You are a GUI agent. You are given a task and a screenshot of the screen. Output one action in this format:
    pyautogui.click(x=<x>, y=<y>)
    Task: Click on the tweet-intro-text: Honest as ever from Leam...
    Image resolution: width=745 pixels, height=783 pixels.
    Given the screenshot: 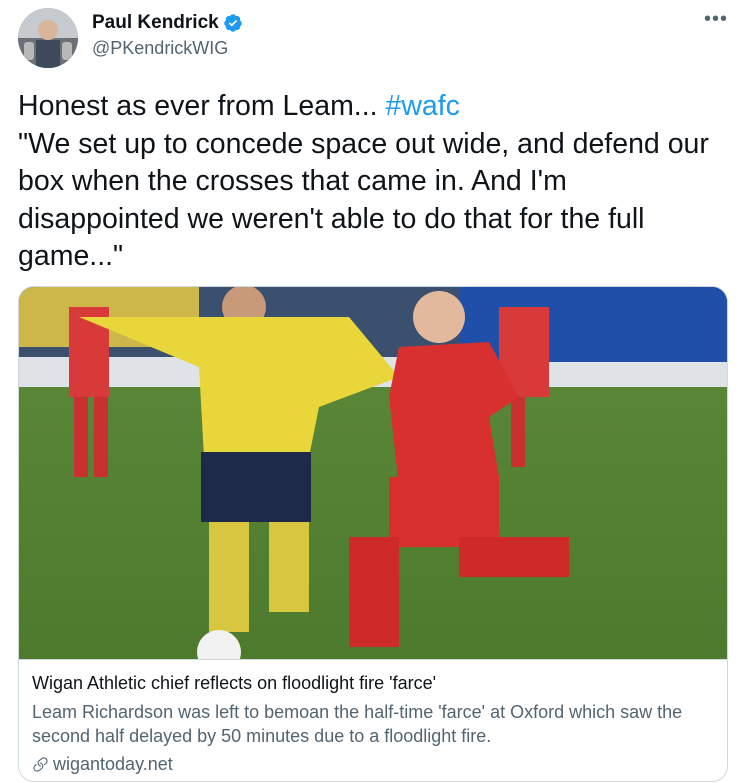 What is the action you would take?
    pyautogui.click(x=202, y=106)
    